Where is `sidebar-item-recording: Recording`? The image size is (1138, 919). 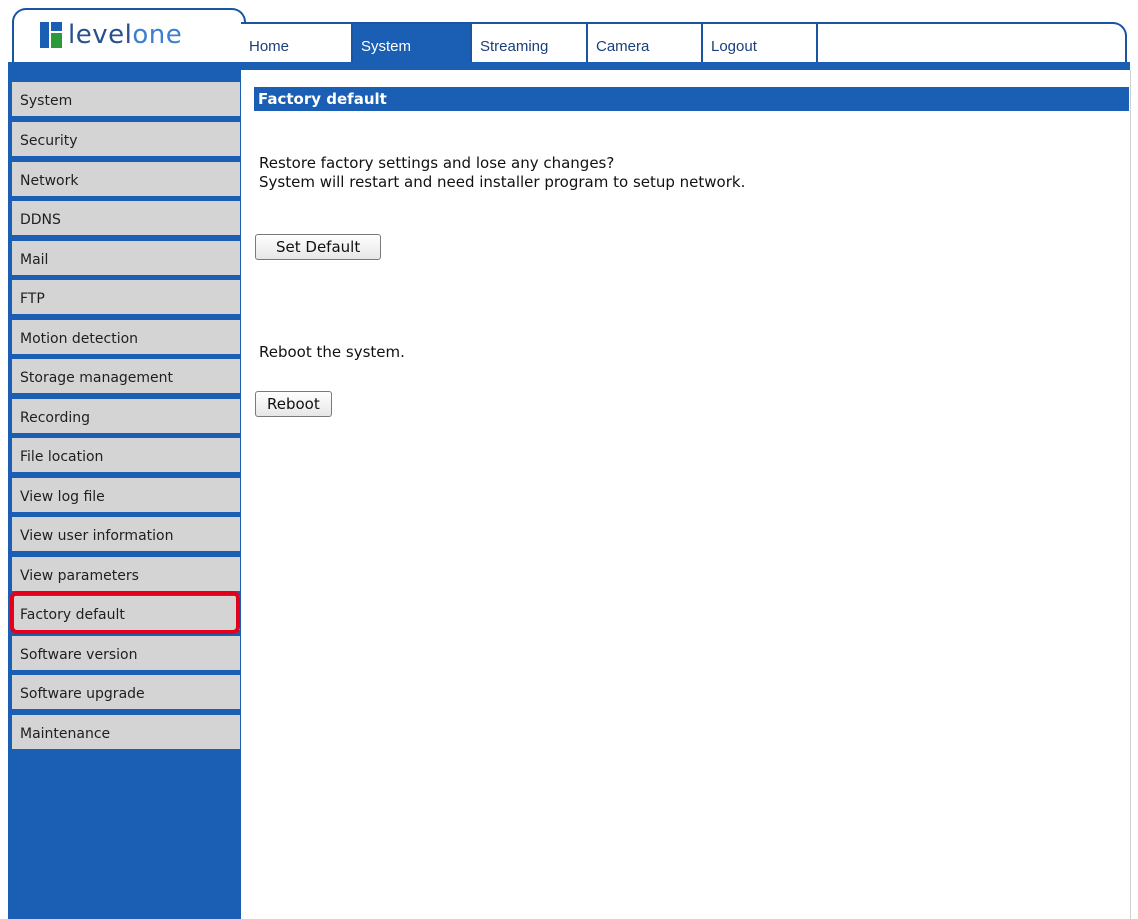
sidebar-item-recording: Recording is located at coordinates (126, 417).